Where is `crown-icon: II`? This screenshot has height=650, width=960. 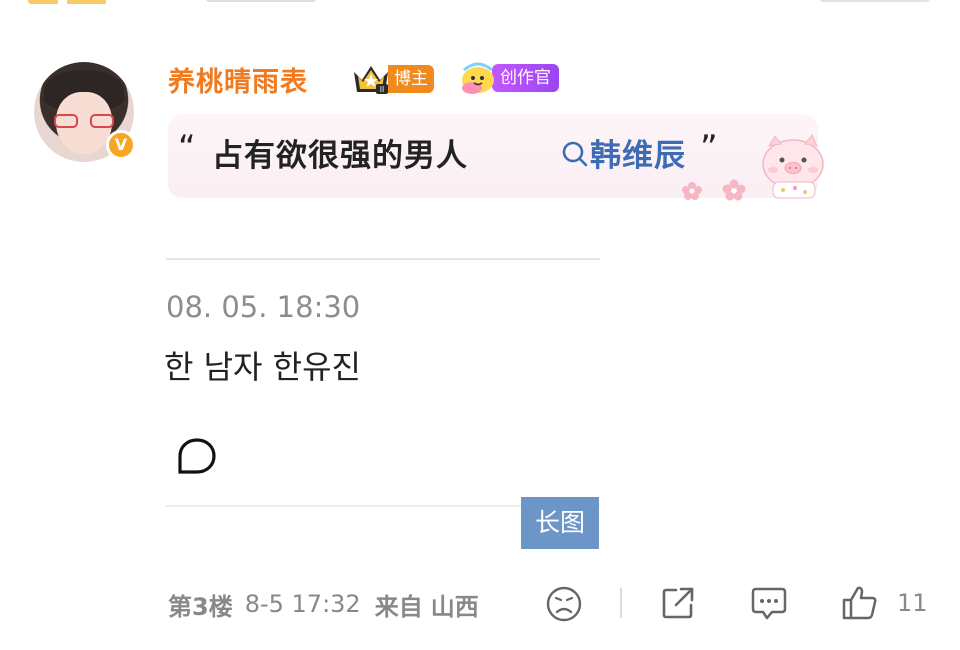 crown-icon: II is located at coordinates (371, 80).